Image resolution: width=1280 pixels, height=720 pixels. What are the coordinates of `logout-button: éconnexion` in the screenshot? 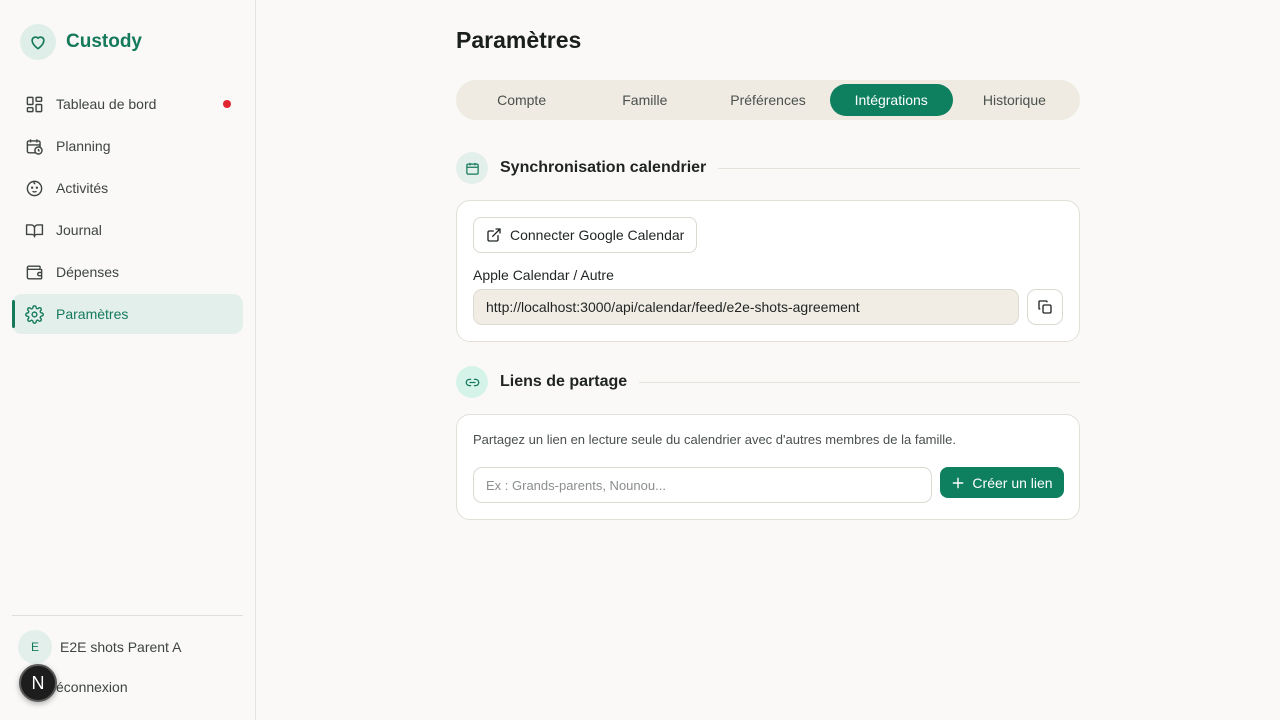 It's located at (92, 687).